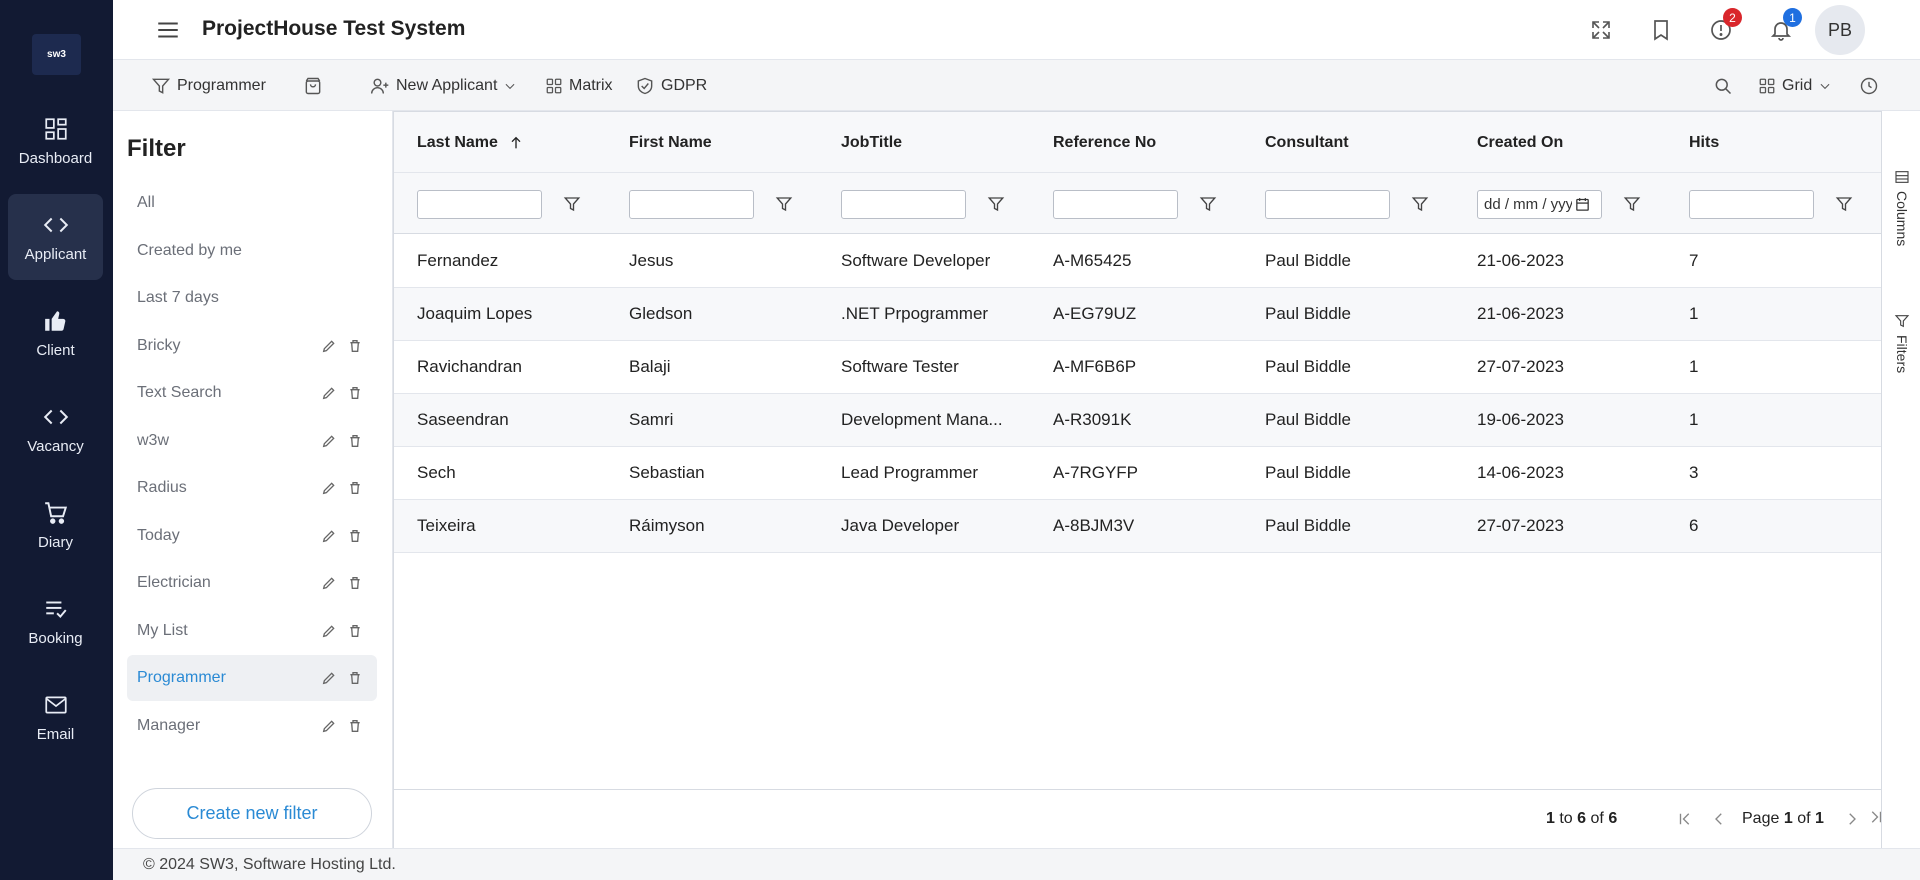  What do you see at coordinates (1704, 143) in the screenshot?
I see `column-header: Hits` at bounding box center [1704, 143].